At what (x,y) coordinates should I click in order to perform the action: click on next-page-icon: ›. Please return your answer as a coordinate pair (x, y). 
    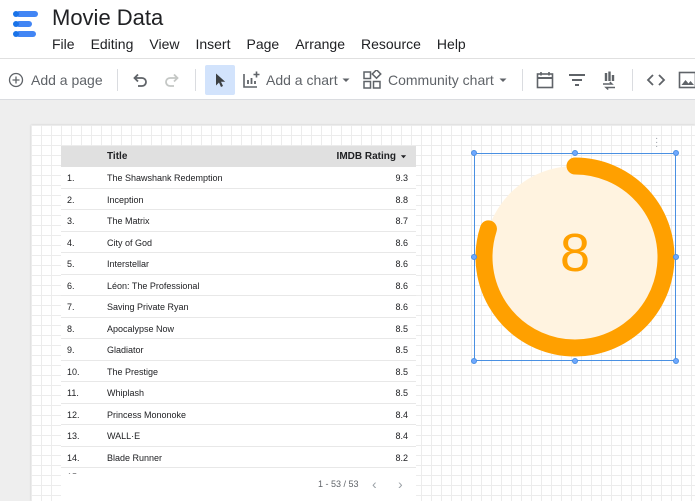
    Looking at the image, I should click on (400, 484).